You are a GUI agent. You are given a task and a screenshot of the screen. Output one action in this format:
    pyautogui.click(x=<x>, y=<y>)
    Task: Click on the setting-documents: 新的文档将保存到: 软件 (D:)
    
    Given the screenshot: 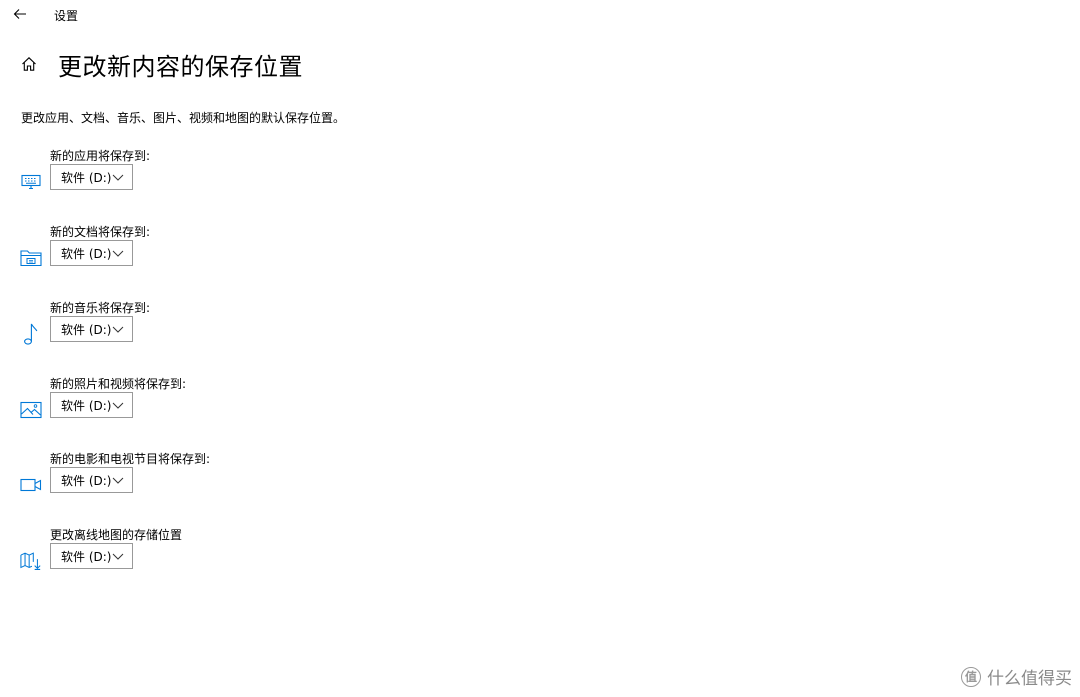 What is the action you would take?
    pyautogui.click(x=220, y=258)
    